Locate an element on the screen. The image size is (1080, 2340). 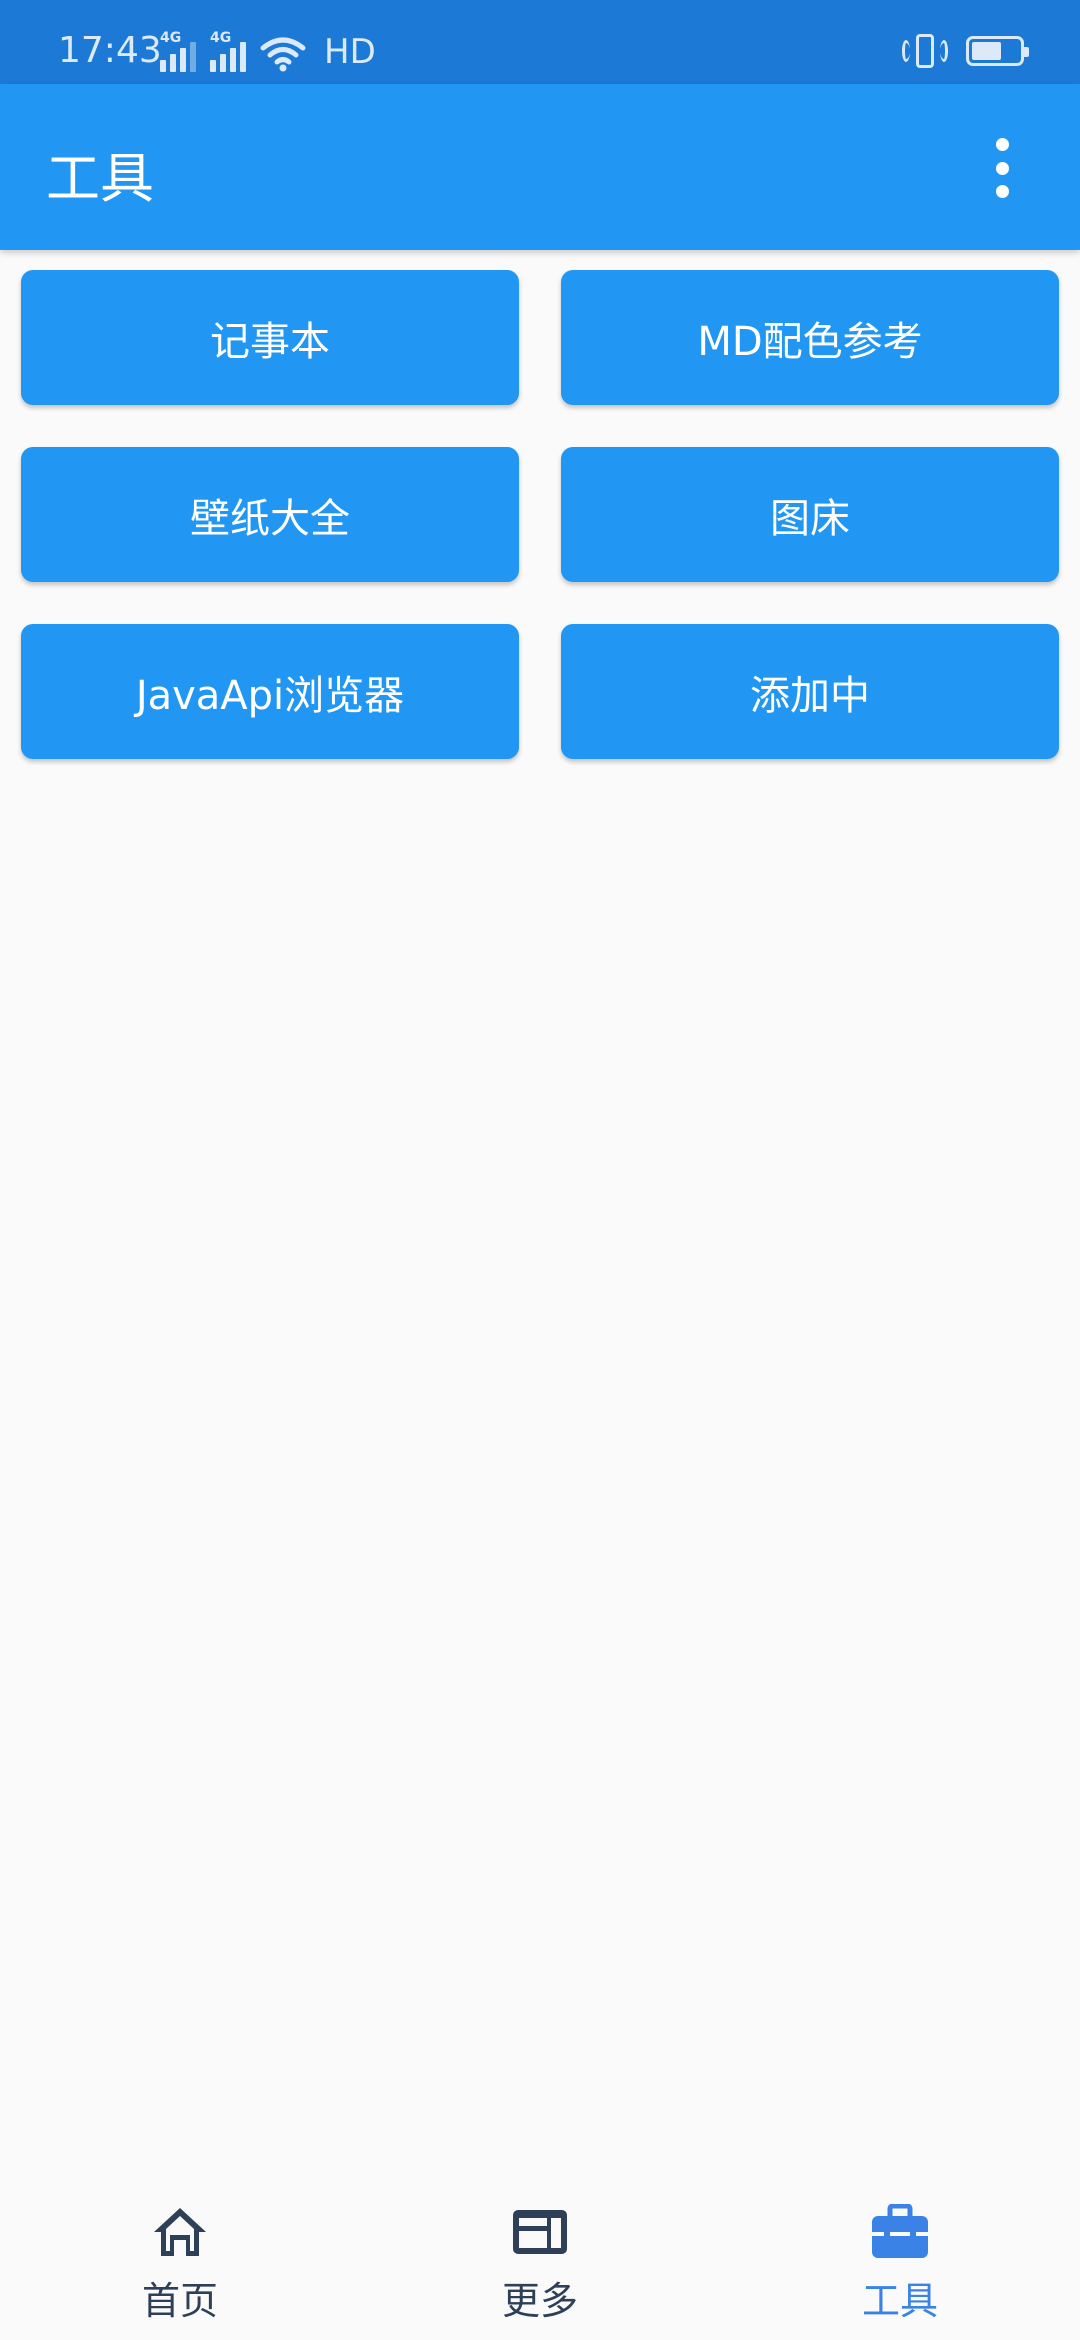
battery-icon is located at coordinates (997, 51).